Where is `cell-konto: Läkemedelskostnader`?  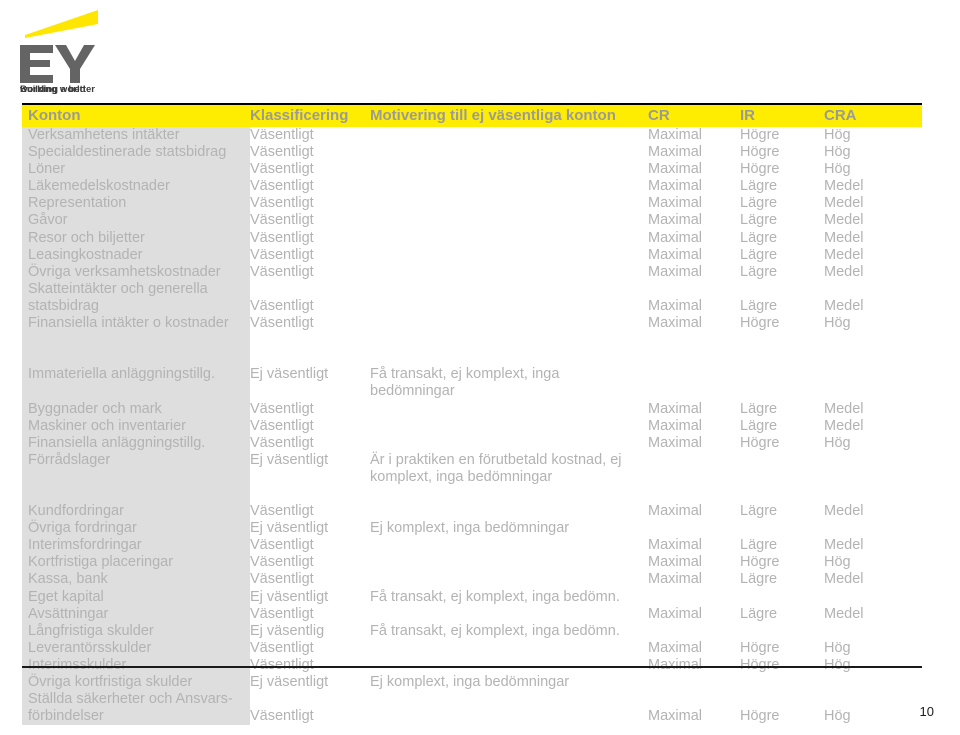 cell-konto: Läkemedelskostnader is located at coordinates (136, 187).